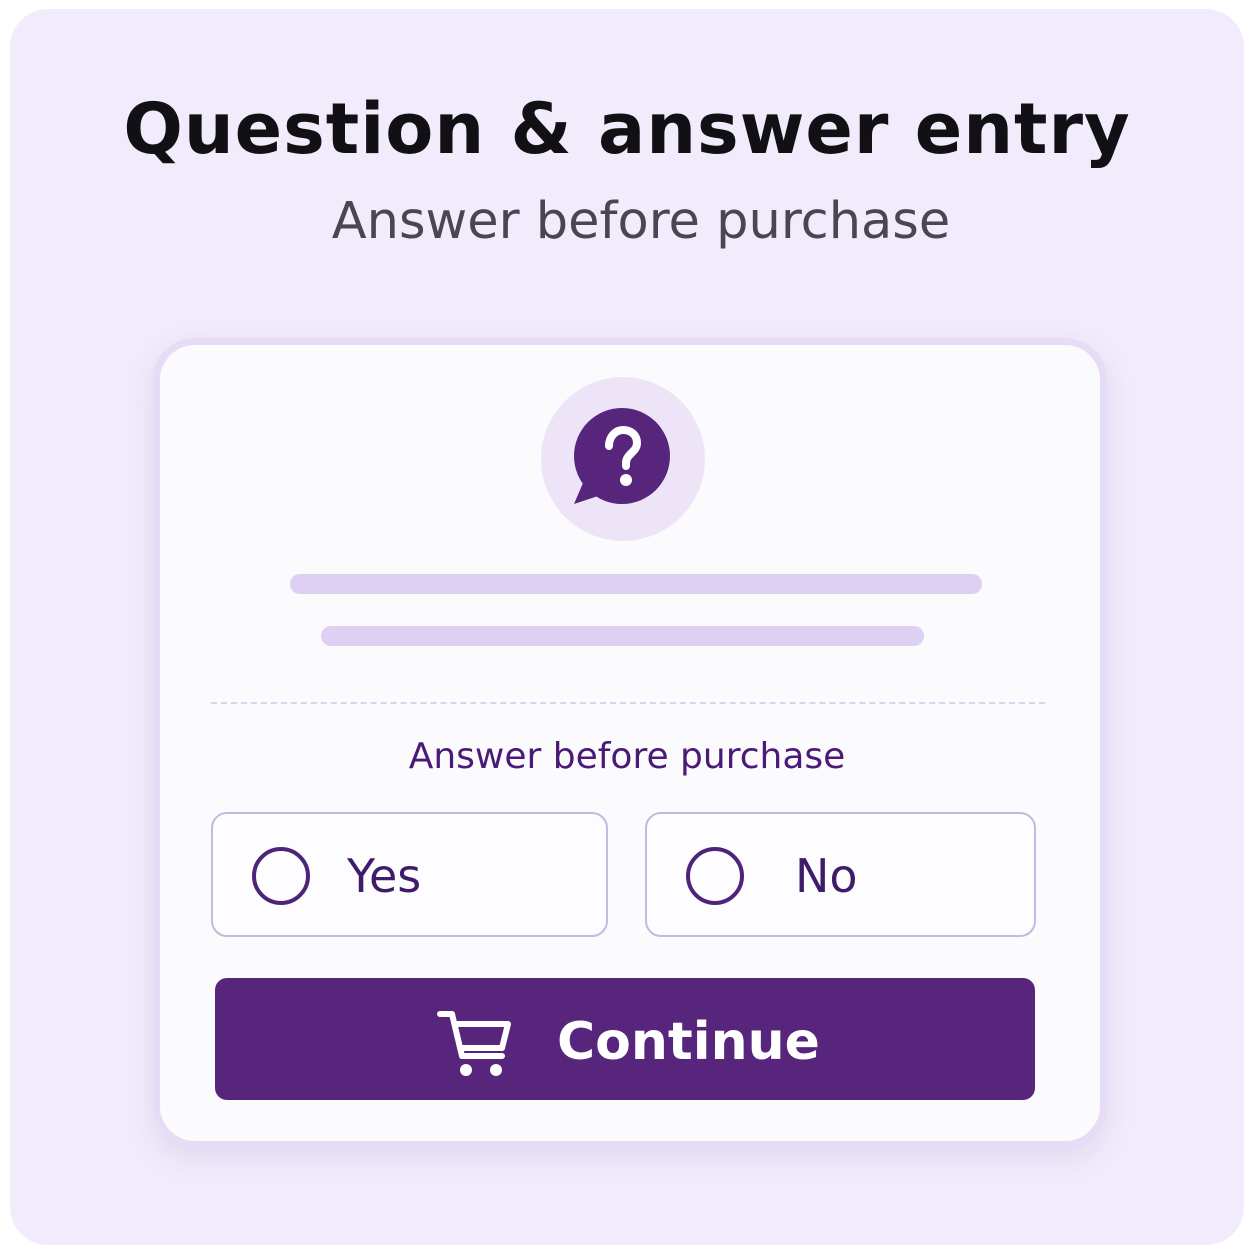 This screenshot has width=1254, height=1254. I want to click on option-no-label: No, so click(826, 876).